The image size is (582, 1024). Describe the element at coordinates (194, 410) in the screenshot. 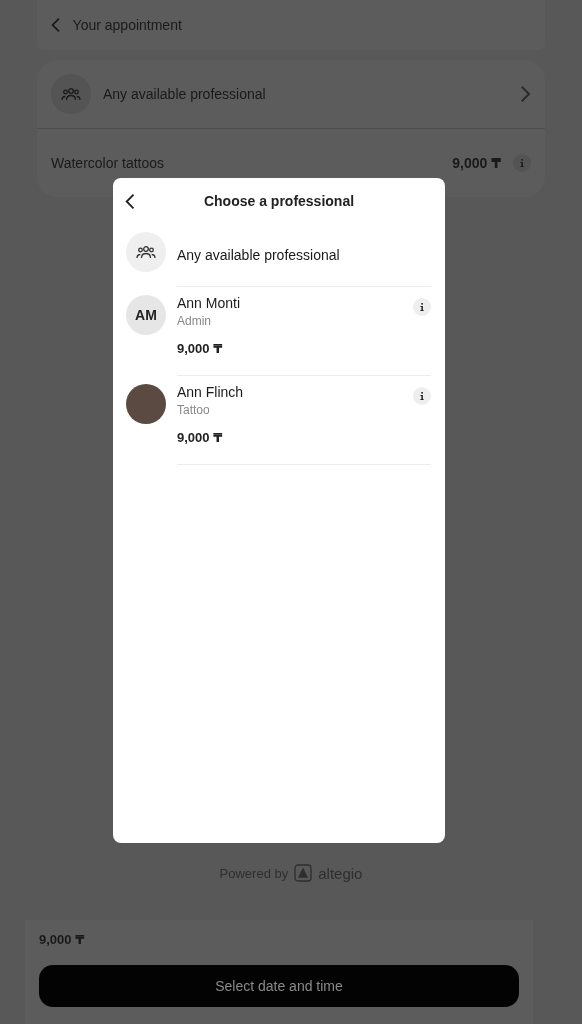

I see `professional-role: Tattoo` at that location.